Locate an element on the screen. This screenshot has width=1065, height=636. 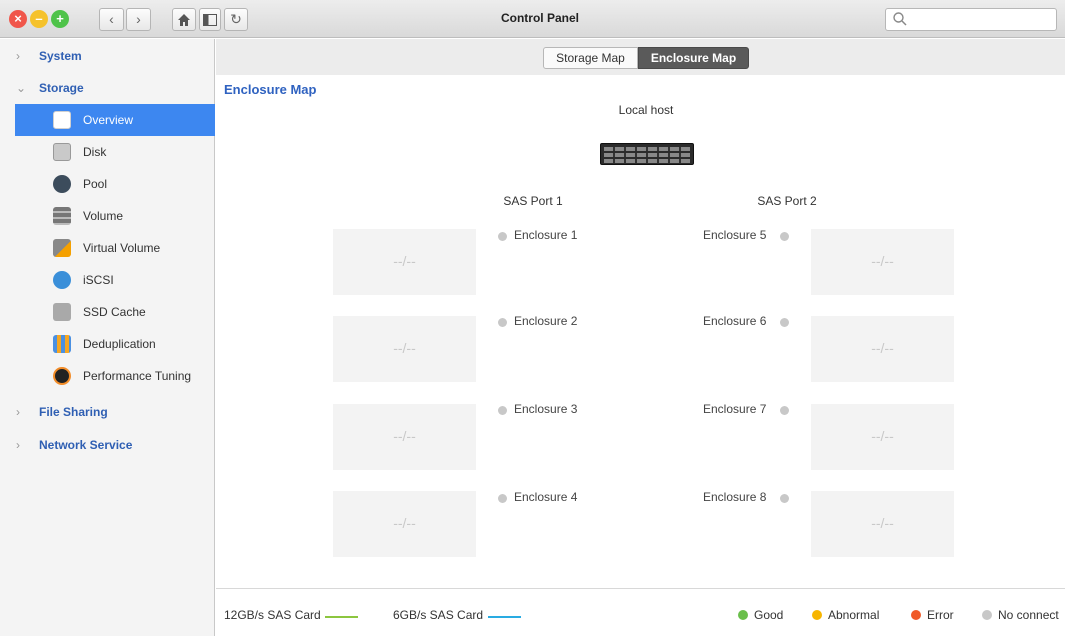
status-good-dot is located at coordinates (743, 615).